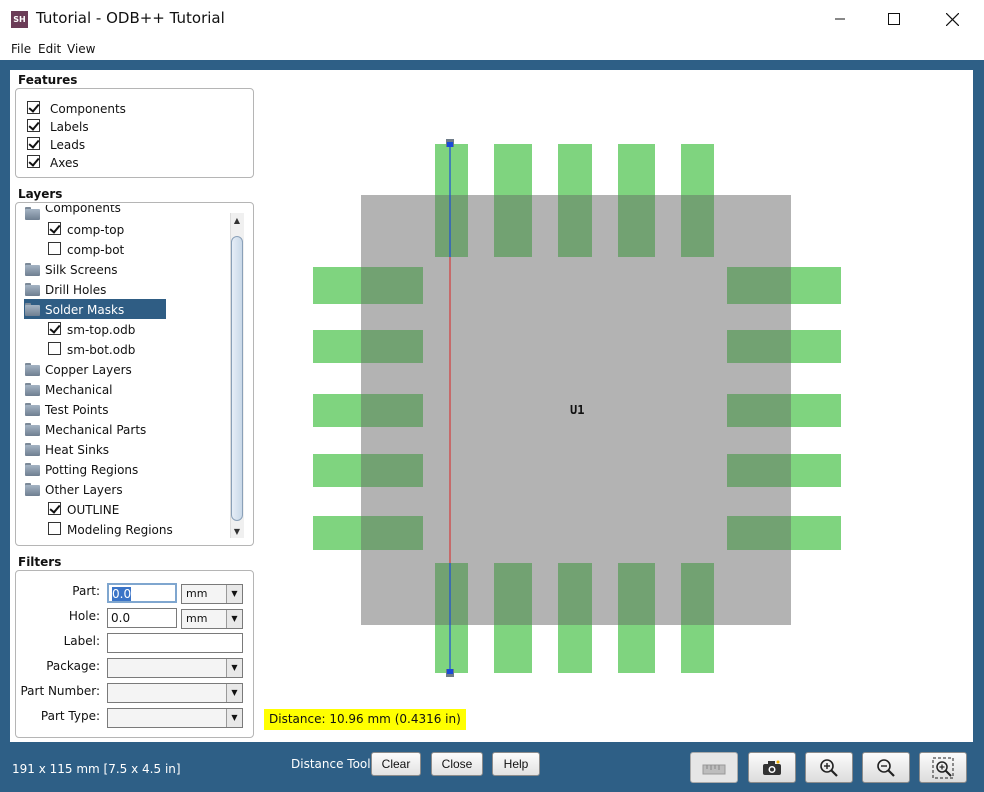 The width and height of the screenshot is (984, 792). What do you see at coordinates (91, 470) in the screenshot?
I see `tree-item-potting-regions: Potting Regions` at bounding box center [91, 470].